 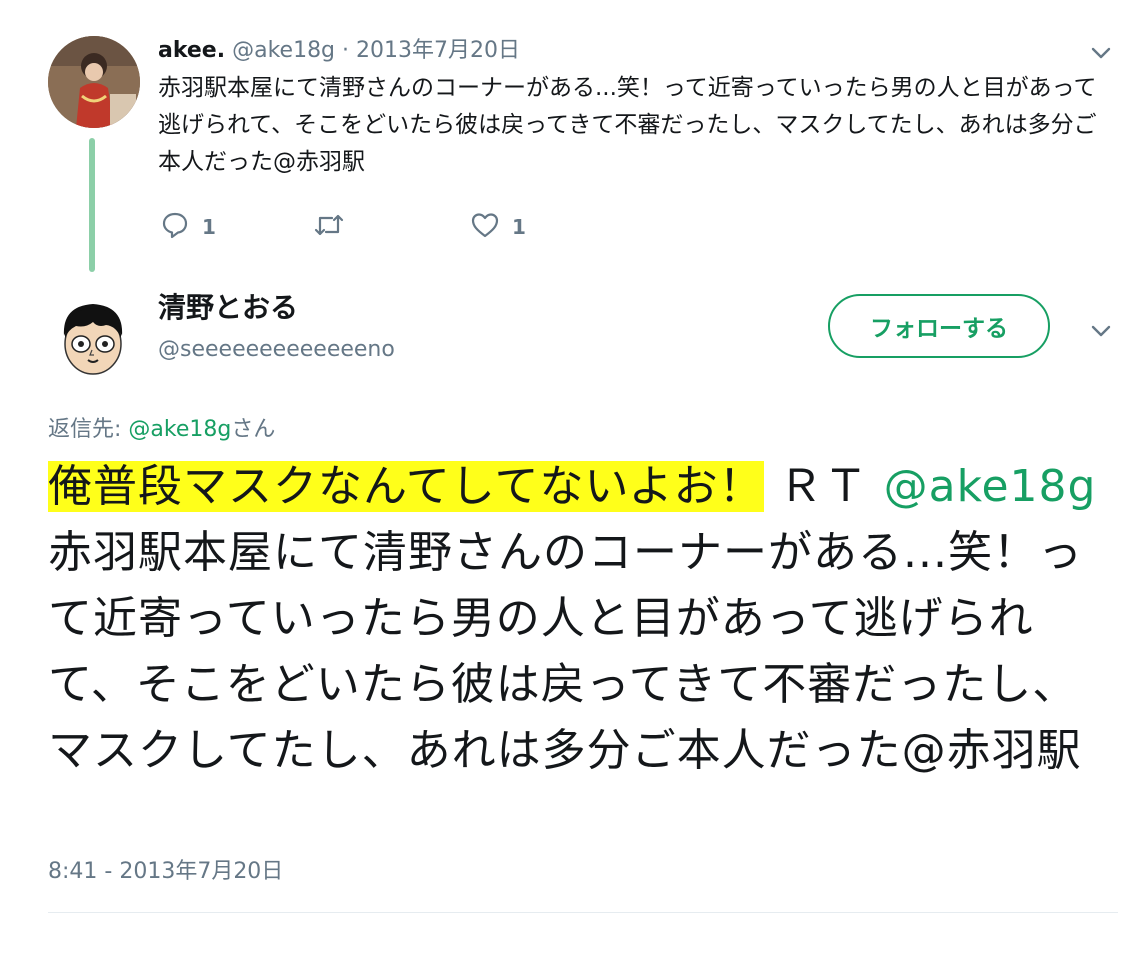 I want to click on reply-to-prefix: 返信先:, so click(x=88, y=429).